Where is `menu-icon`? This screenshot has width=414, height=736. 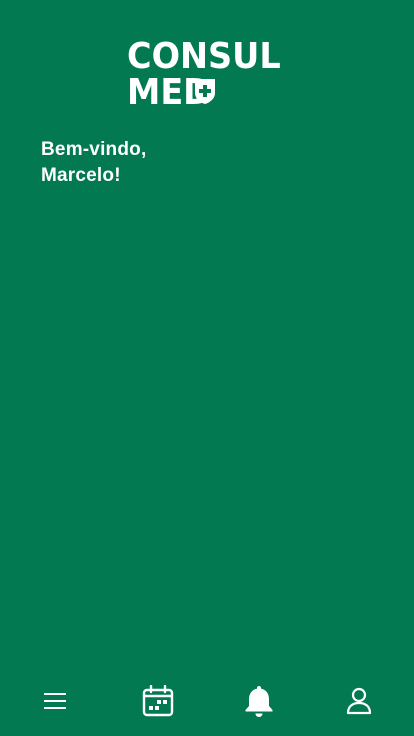
menu-icon is located at coordinates (55, 701).